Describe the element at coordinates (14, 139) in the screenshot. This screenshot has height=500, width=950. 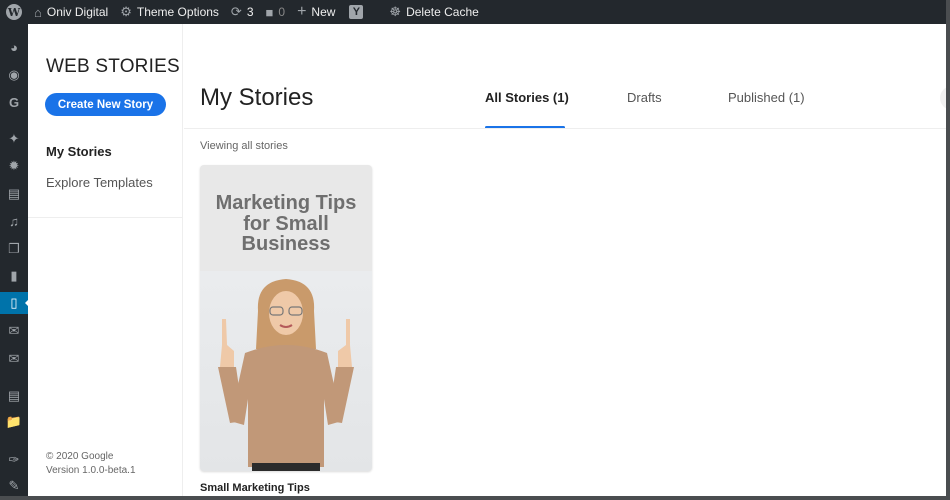
I see `pin-icon: ✦` at that location.